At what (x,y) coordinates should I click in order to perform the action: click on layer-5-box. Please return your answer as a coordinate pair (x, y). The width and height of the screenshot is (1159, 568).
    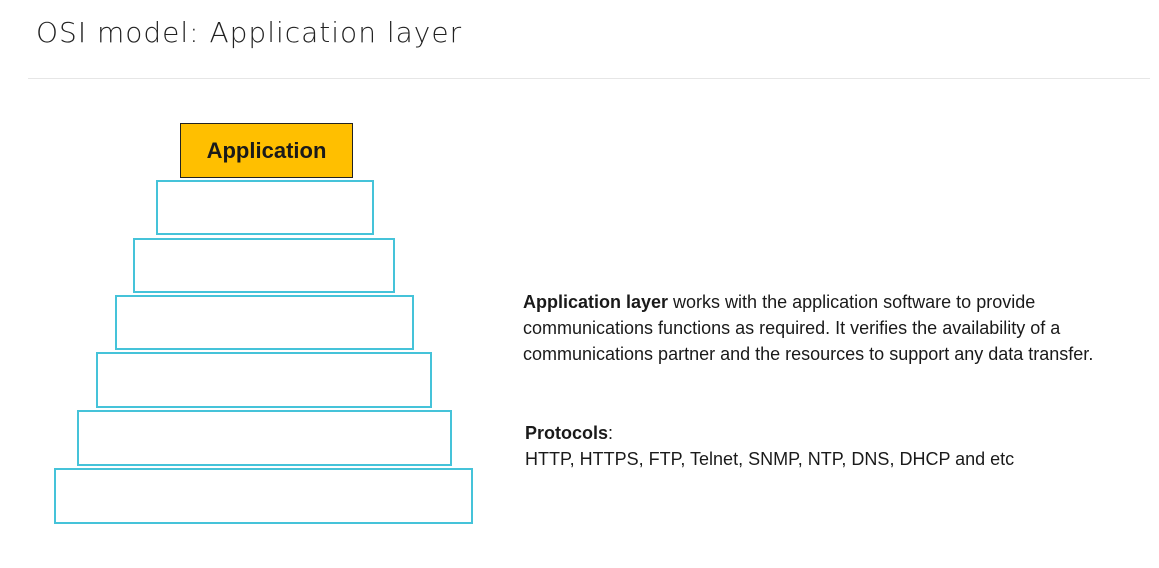
    Looking at the image, I should click on (264, 265).